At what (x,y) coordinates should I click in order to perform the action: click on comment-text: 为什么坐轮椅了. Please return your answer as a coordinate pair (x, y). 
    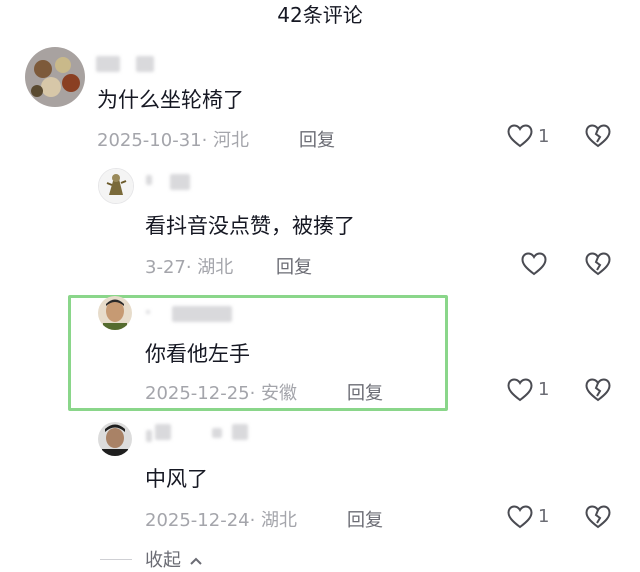
    Looking at the image, I should click on (170, 100).